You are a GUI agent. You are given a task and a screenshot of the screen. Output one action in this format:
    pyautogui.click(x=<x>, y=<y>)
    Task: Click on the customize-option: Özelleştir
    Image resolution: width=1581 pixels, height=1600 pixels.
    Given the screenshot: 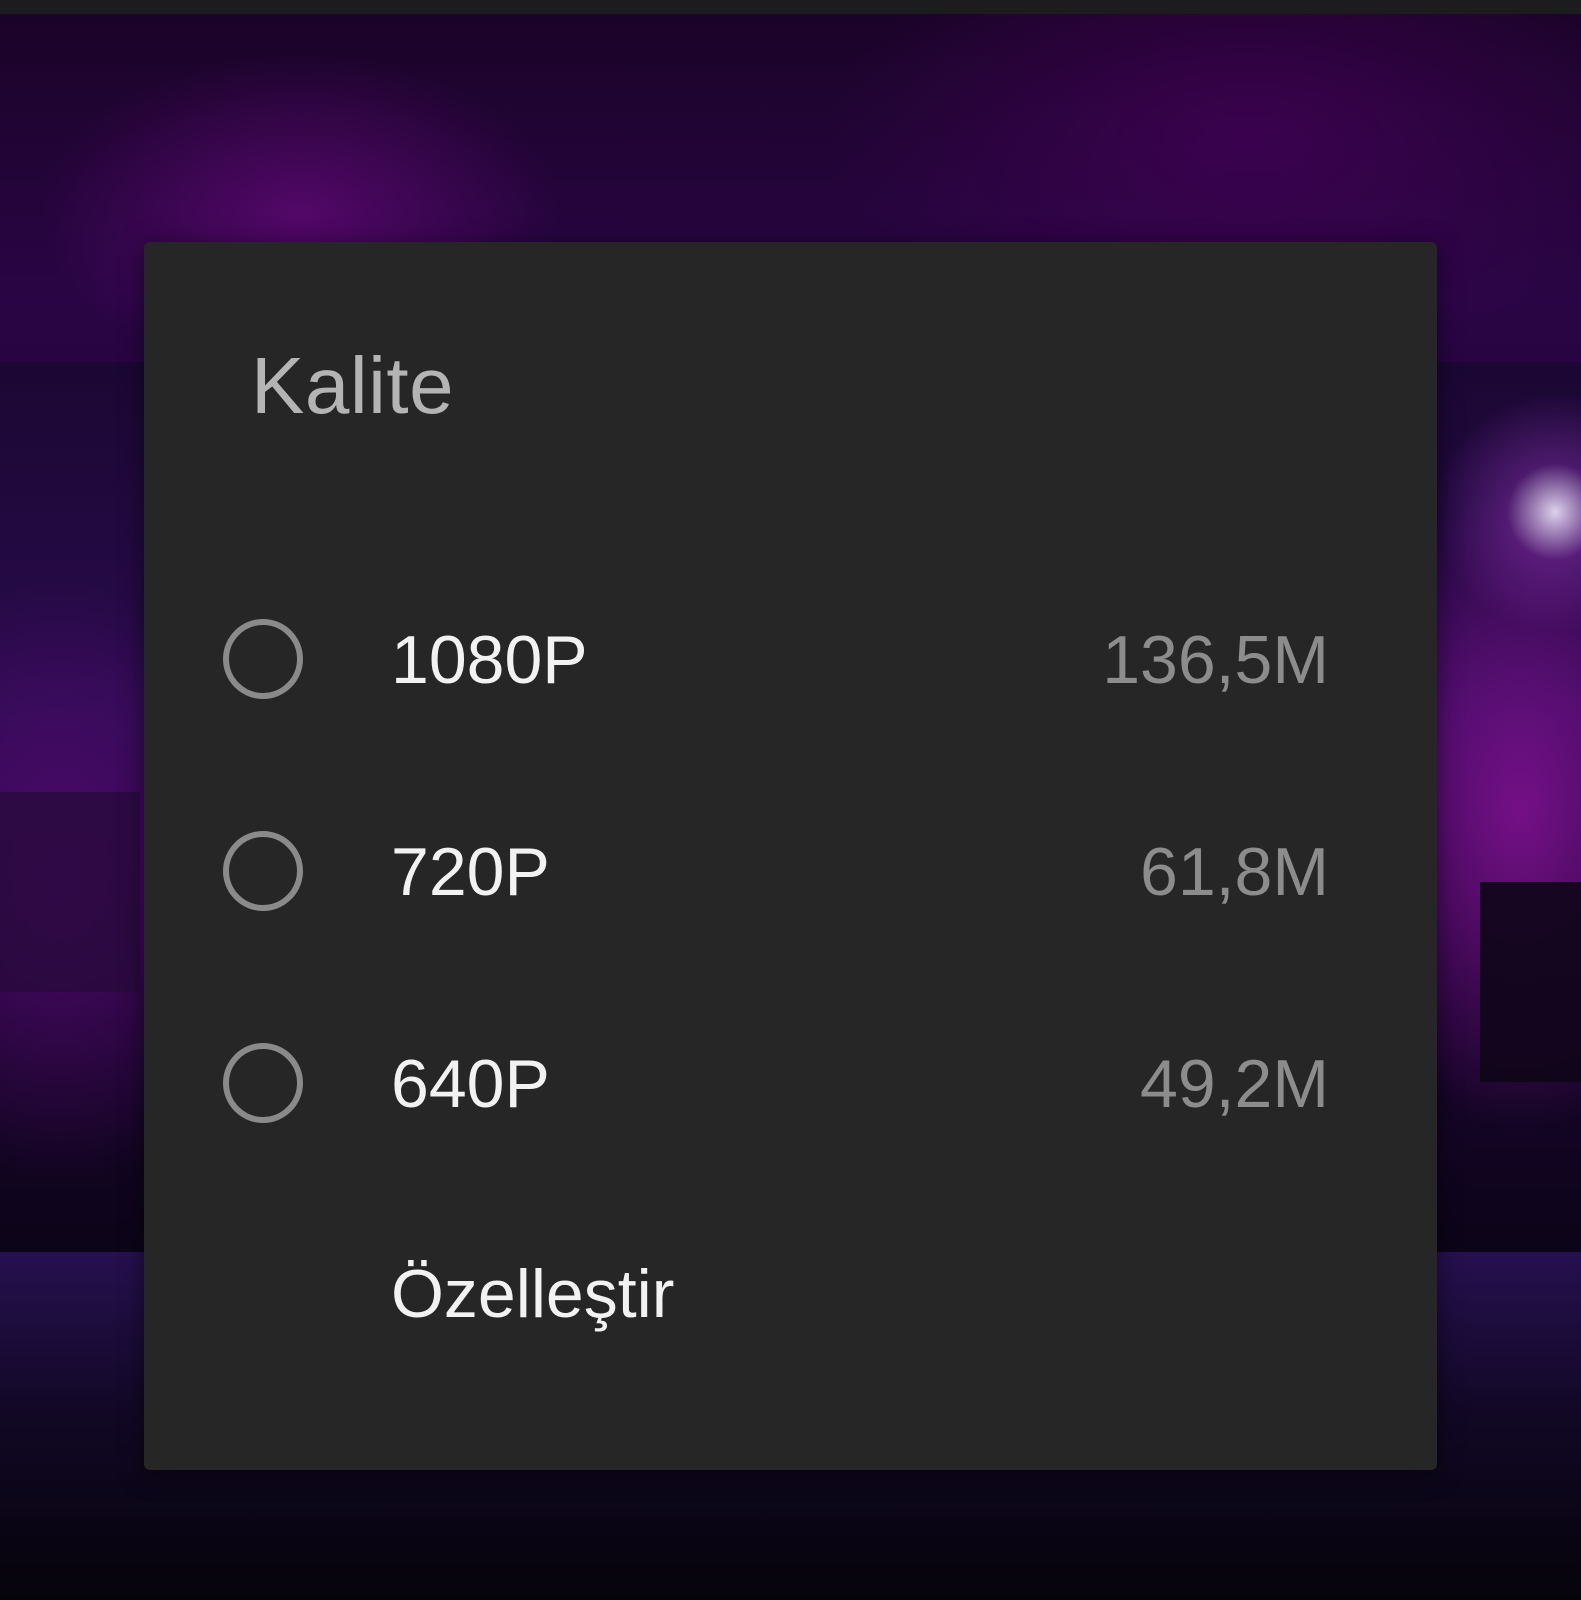 What is the action you would take?
    pyautogui.click(x=532, y=1294)
    